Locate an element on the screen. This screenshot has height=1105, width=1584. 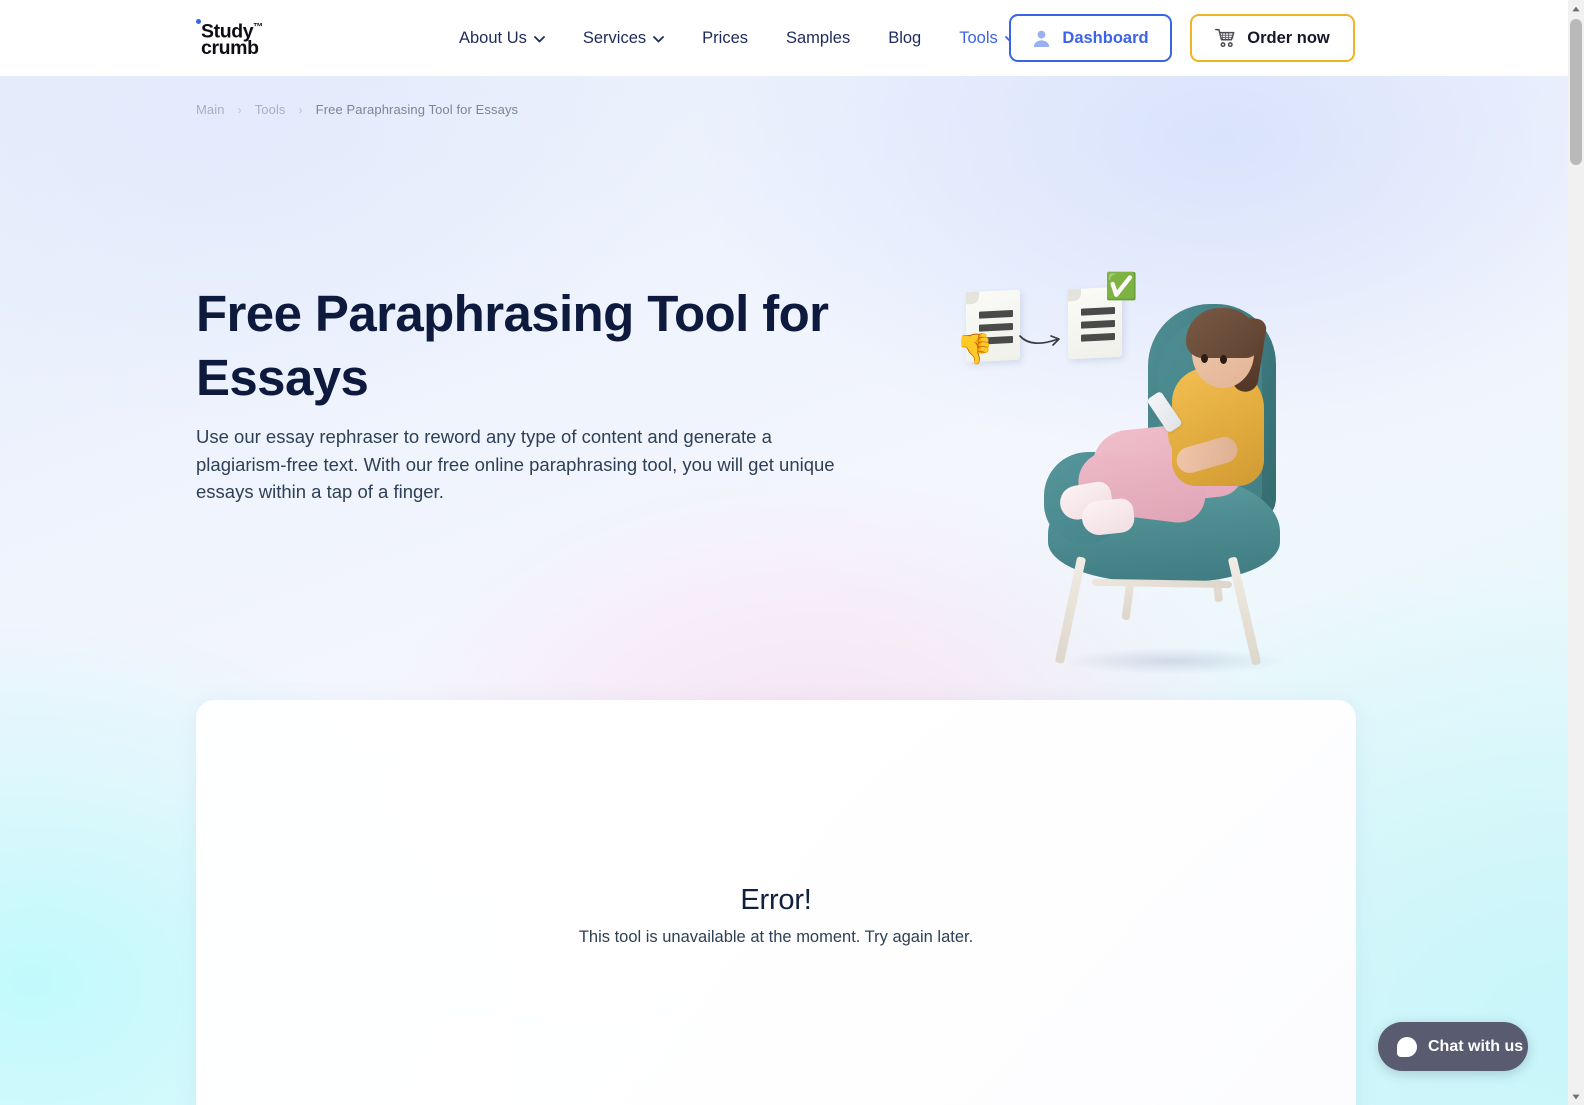
hero-illustration: 👎 ✅ is located at coordinates (1135, 451).